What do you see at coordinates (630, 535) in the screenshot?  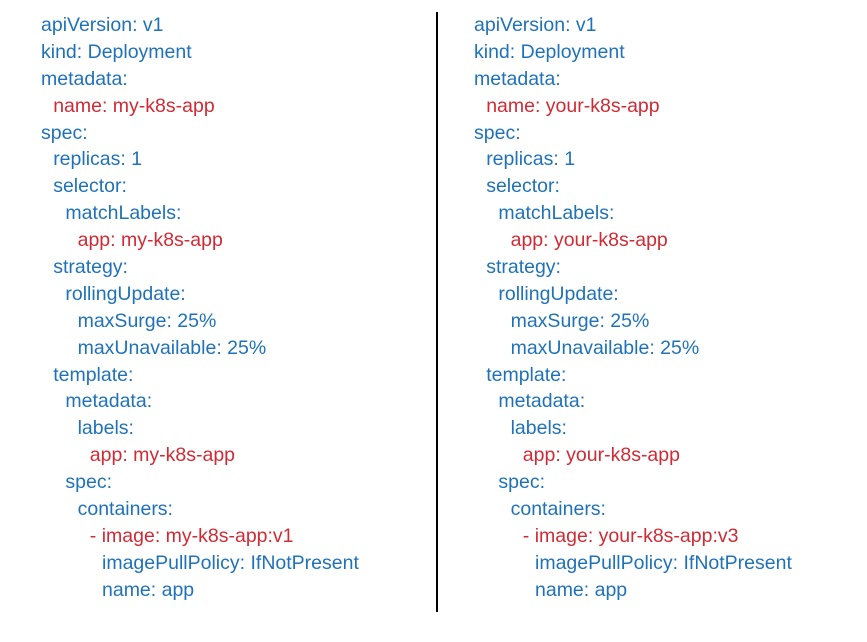 I see `yaml-line-diff: - image: your-k8s-app:v3` at bounding box center [630, 535].